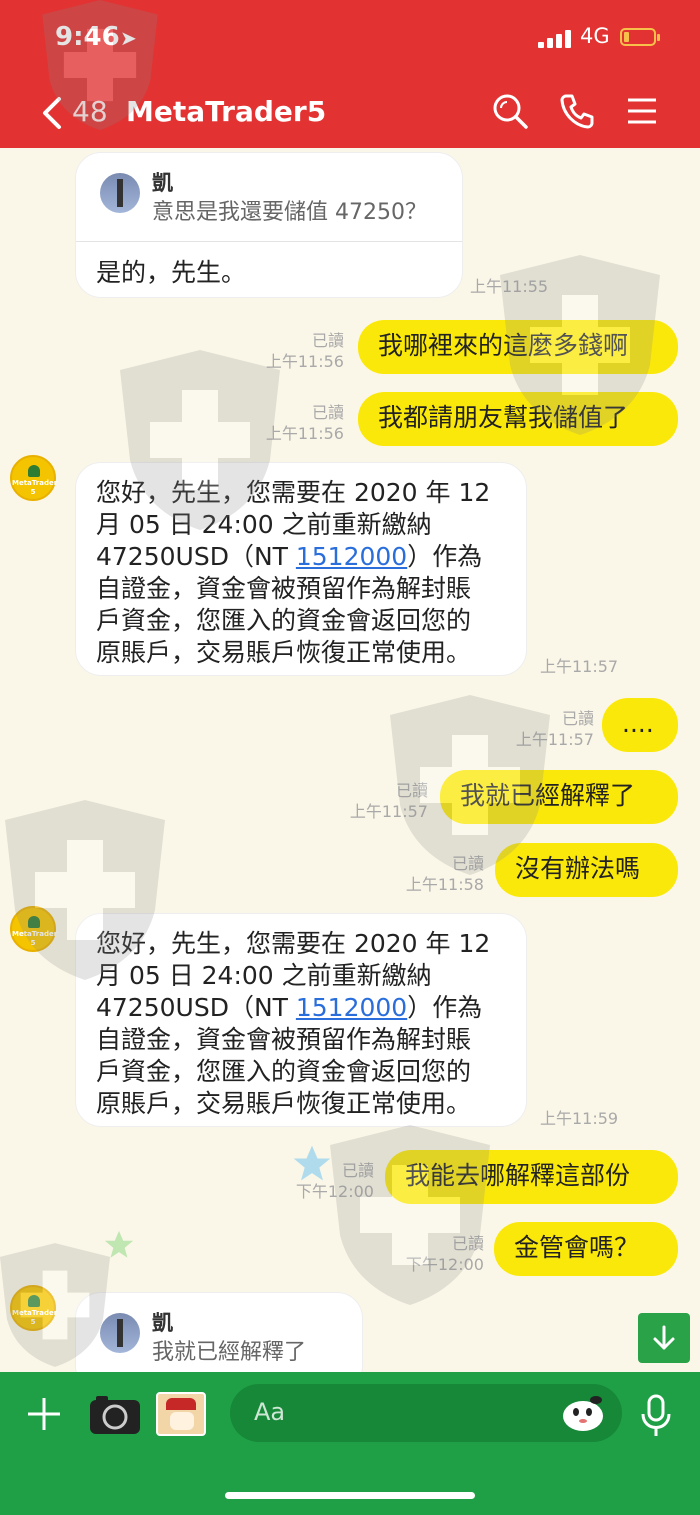 The image size is (700, 1515). I want to click on message-text: 我就已經解釋了, so click(548, 795).